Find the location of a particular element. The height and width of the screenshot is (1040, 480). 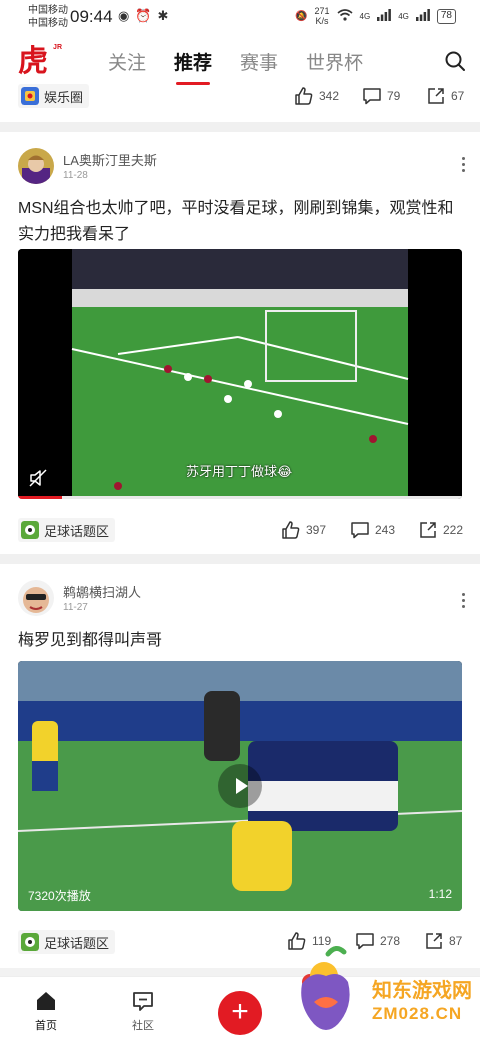

add-post-button: + is located at coordinates (240, 1013).